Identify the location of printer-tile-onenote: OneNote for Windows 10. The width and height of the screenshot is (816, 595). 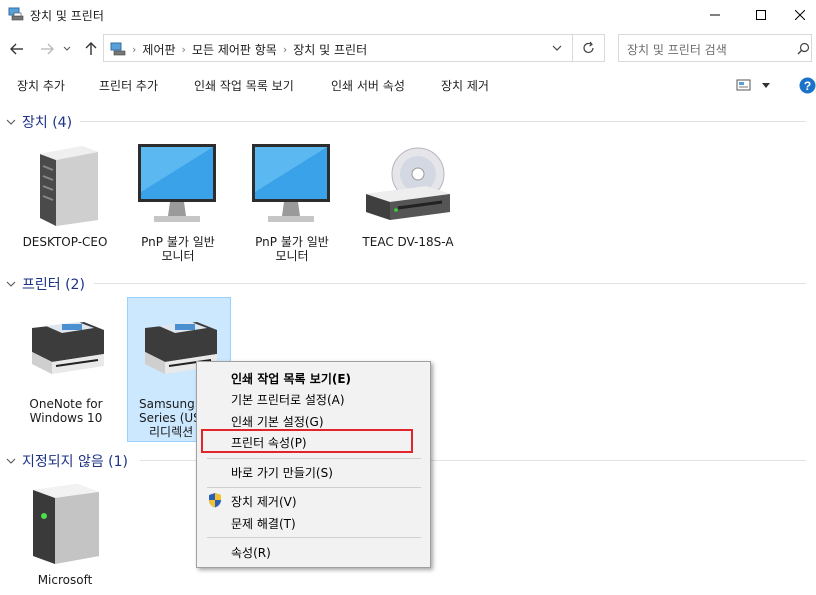
(66, 365).